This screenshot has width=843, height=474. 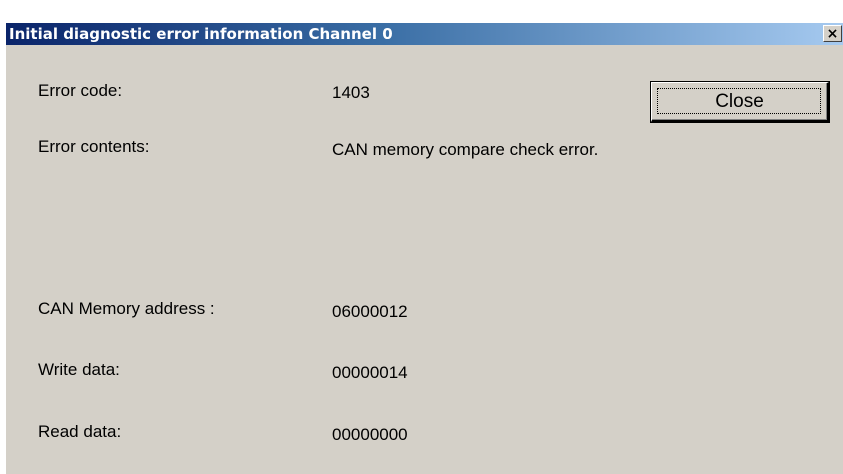 What do you see at coordinates (80, 90) in the screenshot?
I see `error-code-label: Error code:` at bounding box center [80, 90].